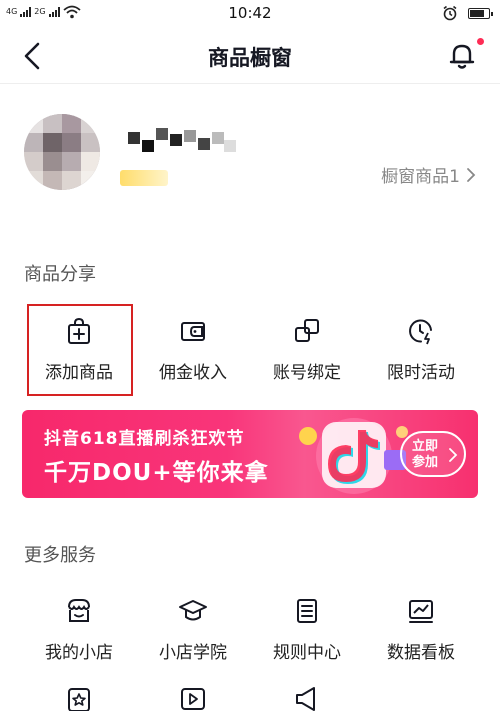 This screenshot has width=500, height=711. Describe the element at coordinates (307, 358) in the screenshot. I see `account-binding-button: 账号绑定` at that location.